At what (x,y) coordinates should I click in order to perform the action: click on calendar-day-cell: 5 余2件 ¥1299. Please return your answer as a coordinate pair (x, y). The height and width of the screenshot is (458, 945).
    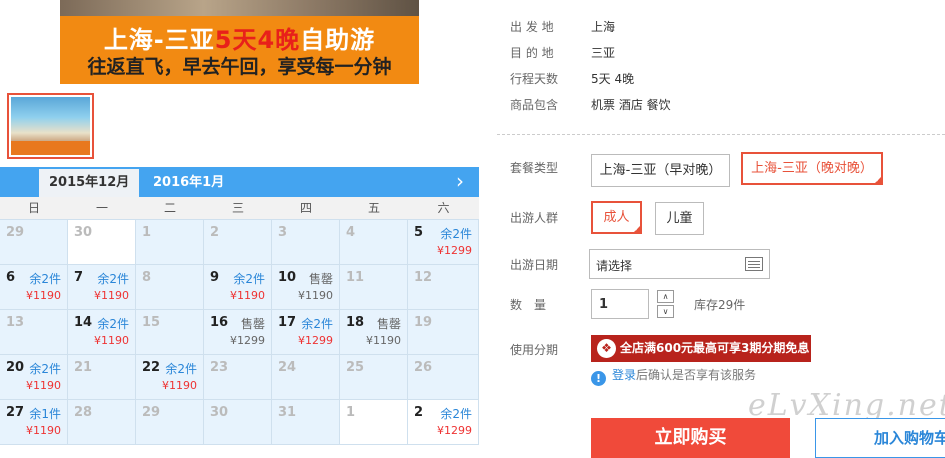
    Looking at the image, I should click on (443, 242).